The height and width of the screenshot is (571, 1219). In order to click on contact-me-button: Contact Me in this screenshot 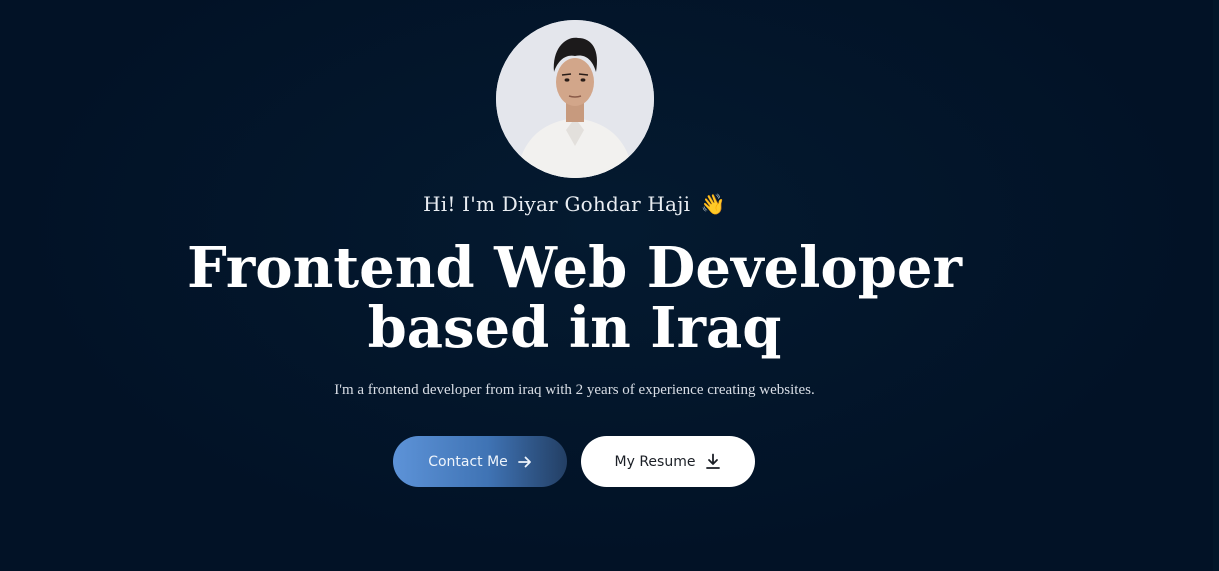, I will do `click(480, 461)`.